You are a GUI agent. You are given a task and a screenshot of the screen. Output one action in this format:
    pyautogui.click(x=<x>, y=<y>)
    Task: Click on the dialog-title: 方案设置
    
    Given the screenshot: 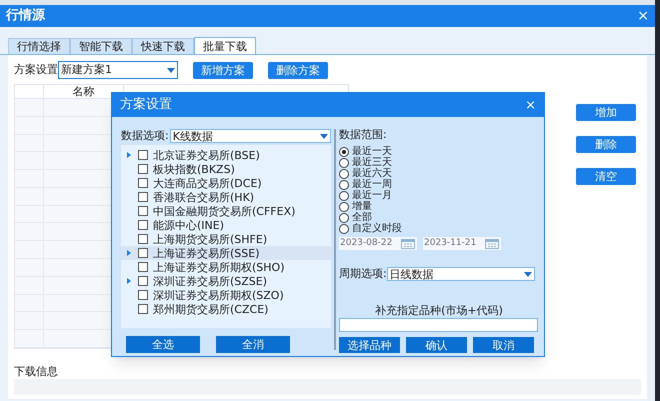 What is the action you would take?
    pyautogui.click(x=146, y=105)
    